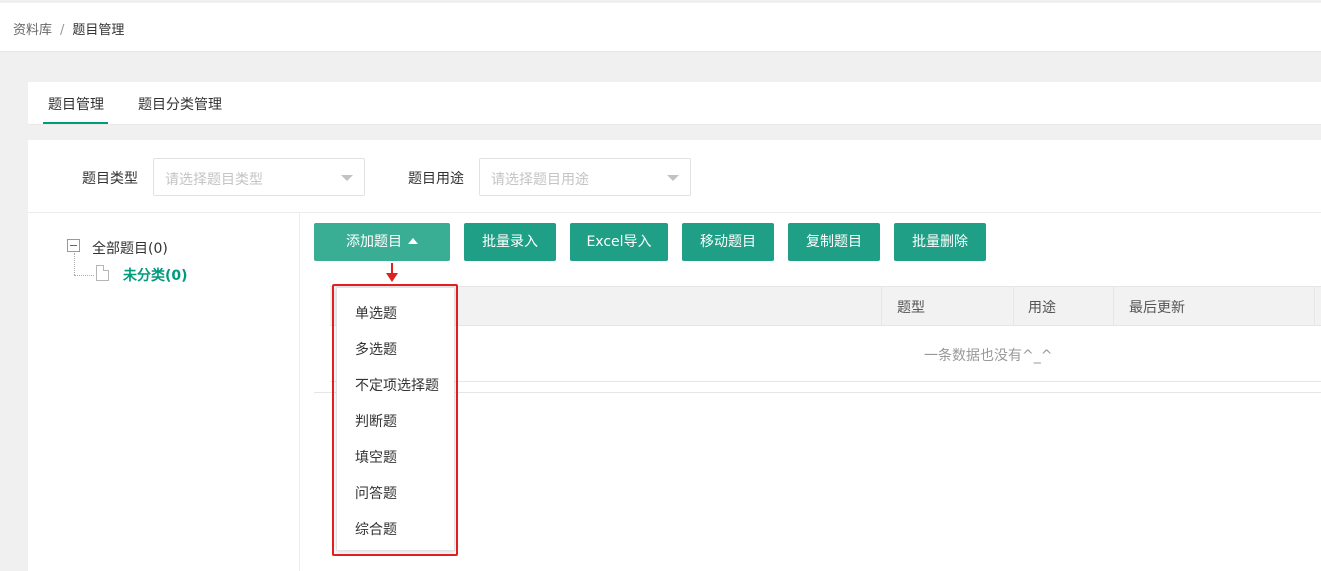 This screenshot has height=571, width=1321. I want to click on usage-select: 请选择题目用途, so click(585, 177).